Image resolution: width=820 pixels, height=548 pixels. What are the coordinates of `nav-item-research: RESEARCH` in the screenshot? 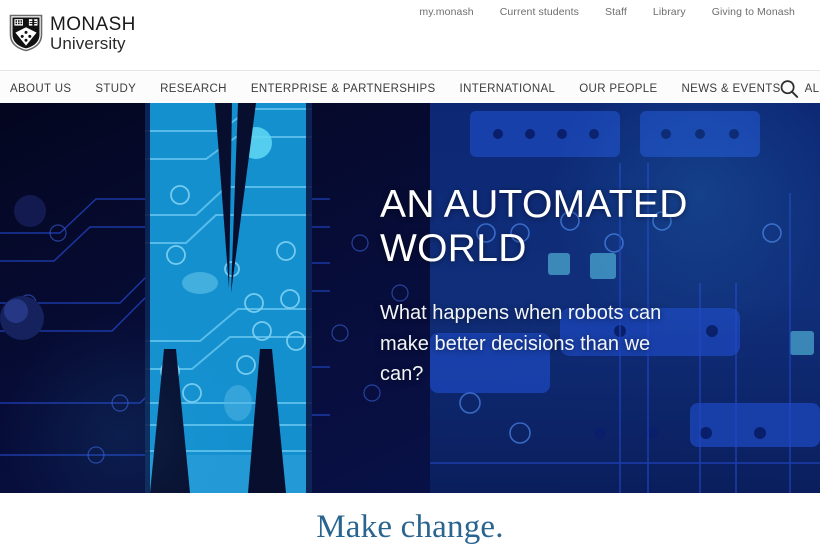 It's located at (193, 88).